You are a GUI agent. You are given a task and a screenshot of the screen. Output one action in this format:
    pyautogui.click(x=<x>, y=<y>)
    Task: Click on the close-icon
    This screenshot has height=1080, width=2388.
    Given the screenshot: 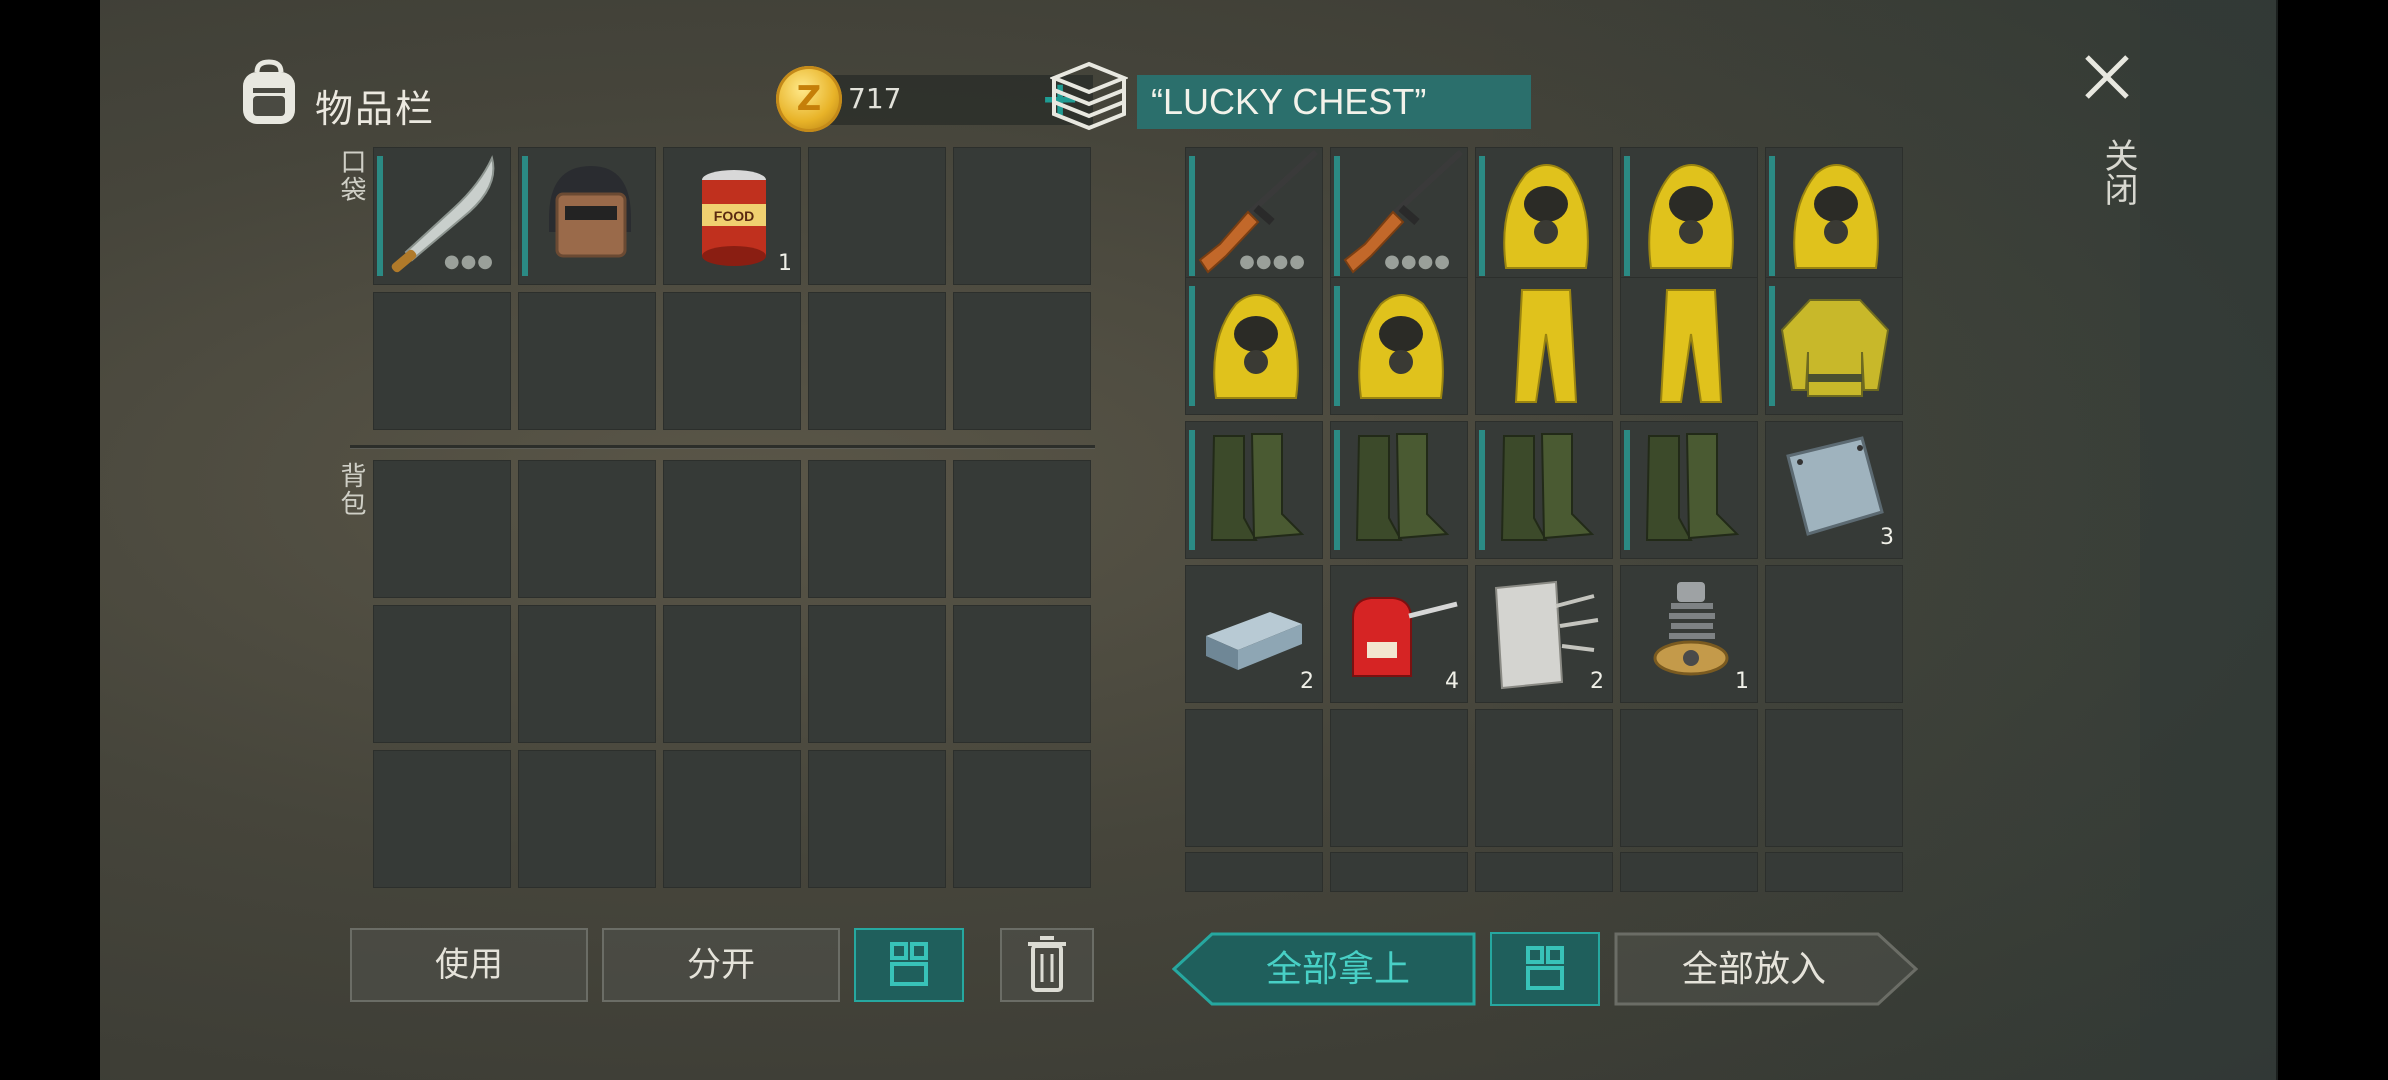 What is the action you would take?
    pyautogui.click(x=2107, y=77)
    